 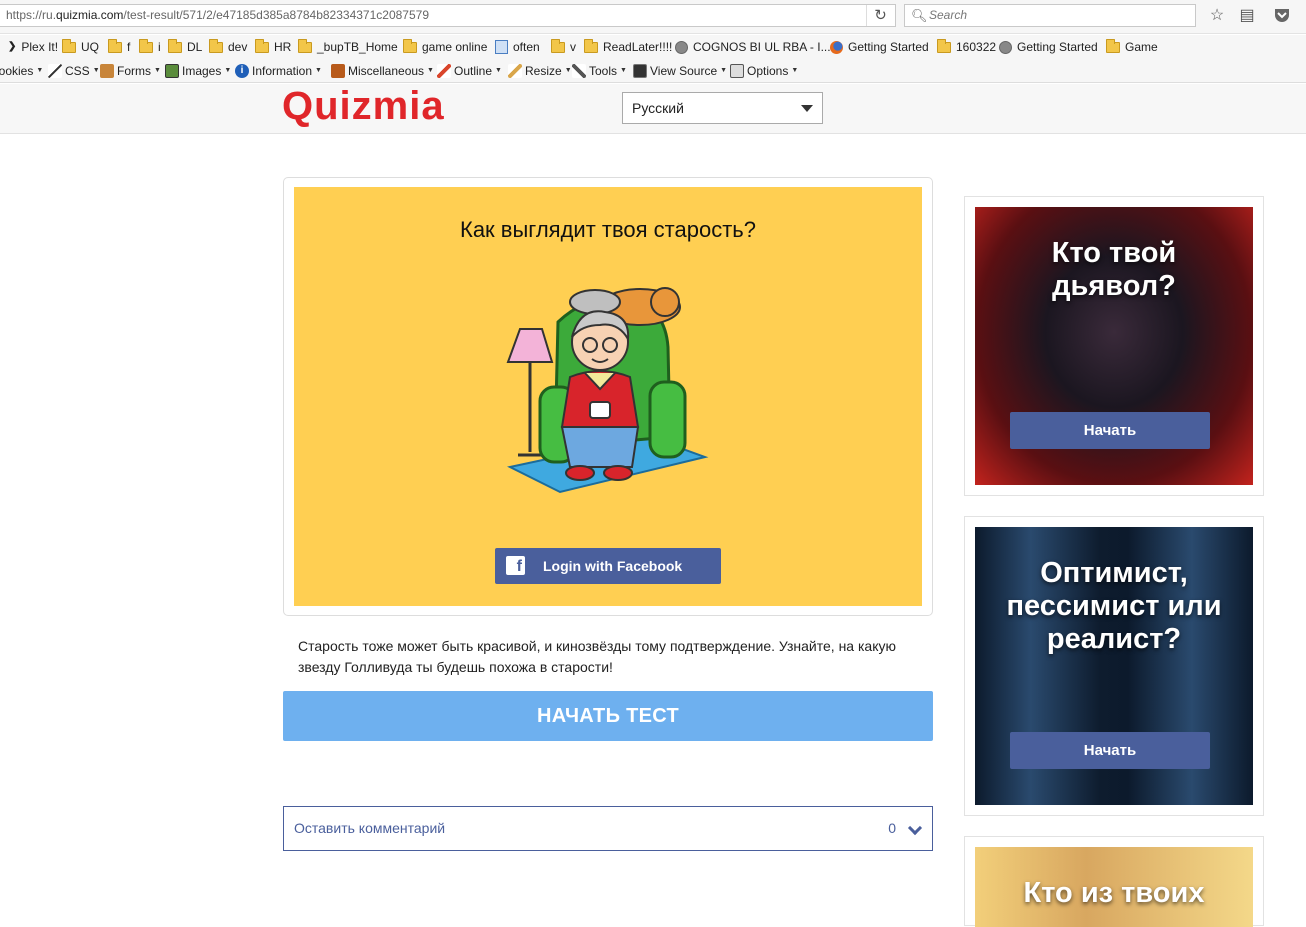 I want to click on bookmark-item: f, so click(x=119, y=47).